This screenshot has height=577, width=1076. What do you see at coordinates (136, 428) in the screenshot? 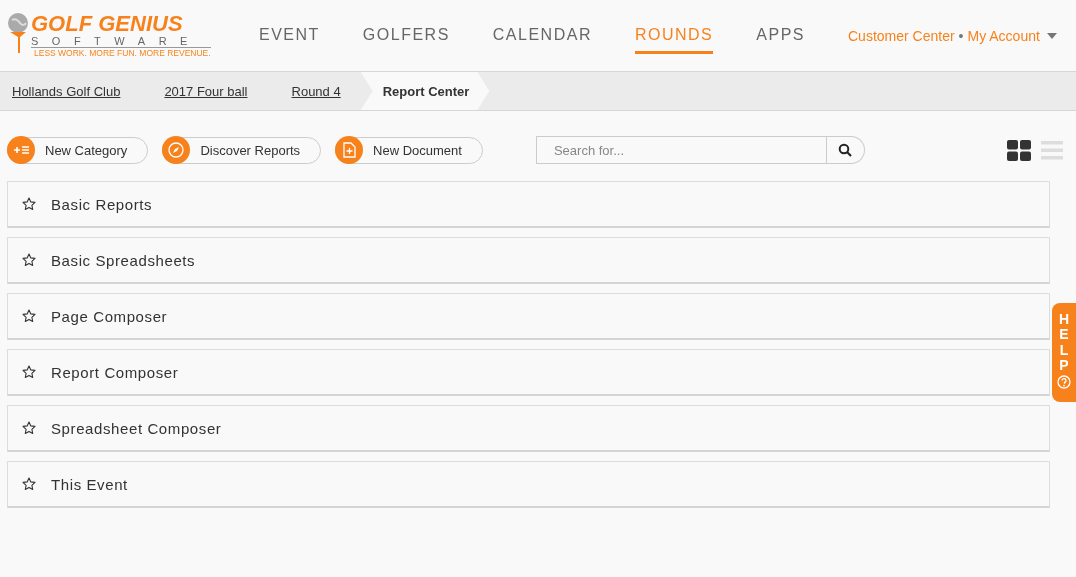
I see `category-title: Spreadsheet Composer` at bounding box center [136, 428].